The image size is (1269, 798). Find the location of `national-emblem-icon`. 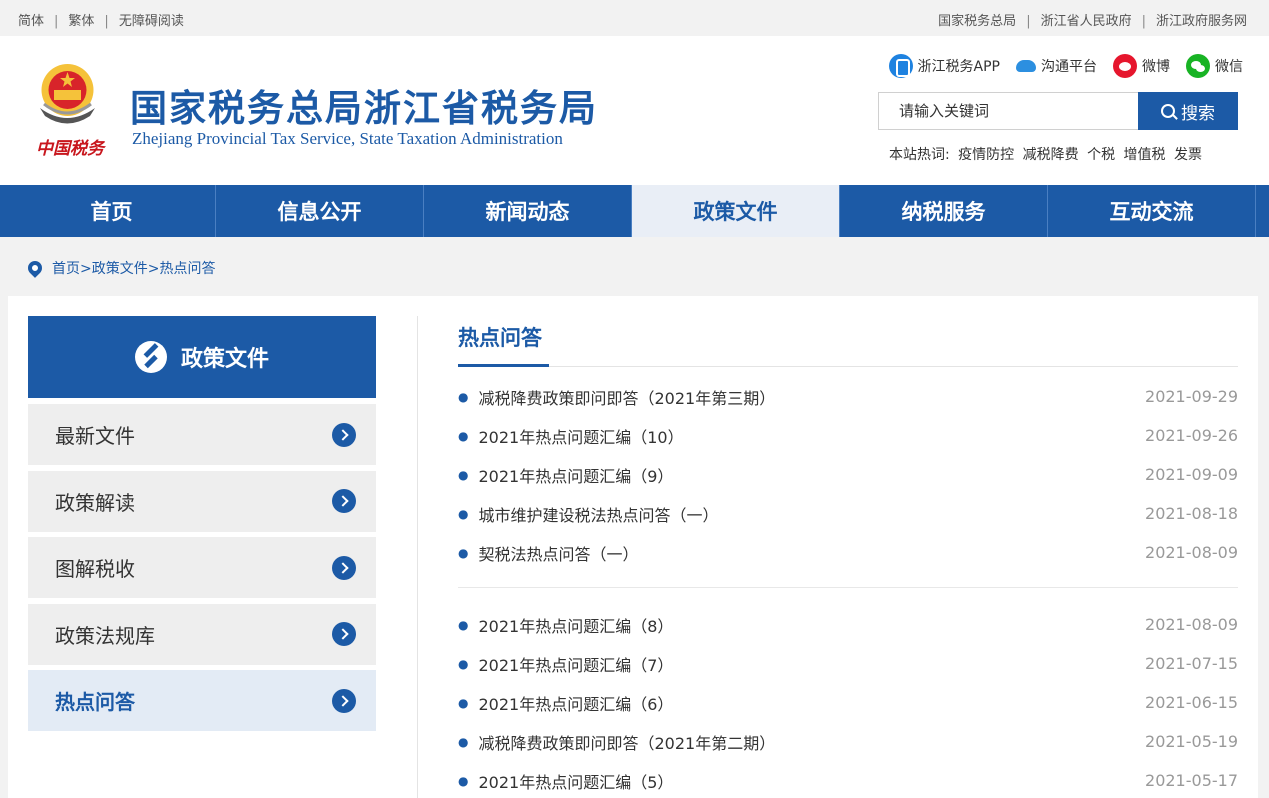

national-emblem-icon is located at coordinates (67, 94).